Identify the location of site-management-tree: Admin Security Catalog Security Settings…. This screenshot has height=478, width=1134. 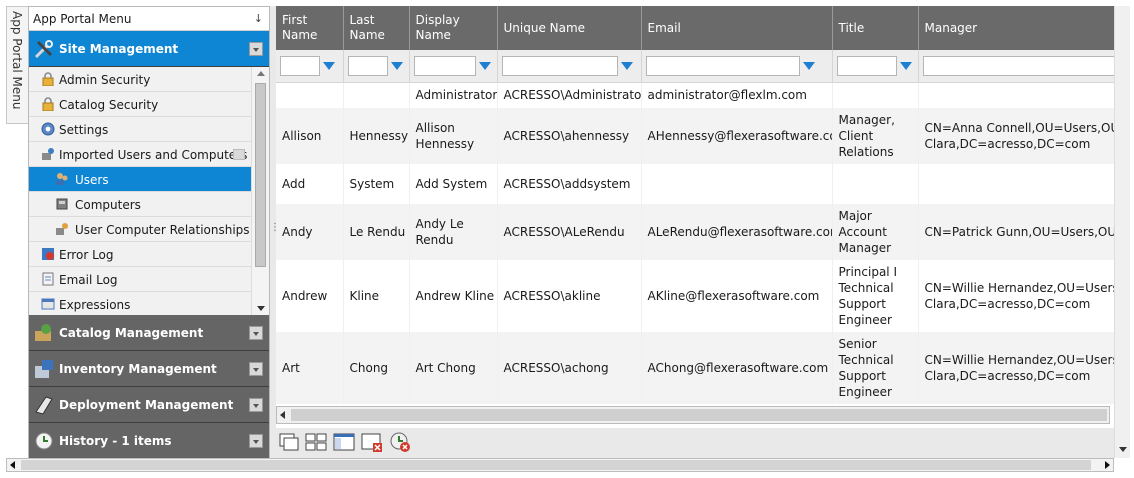
(149, 191).